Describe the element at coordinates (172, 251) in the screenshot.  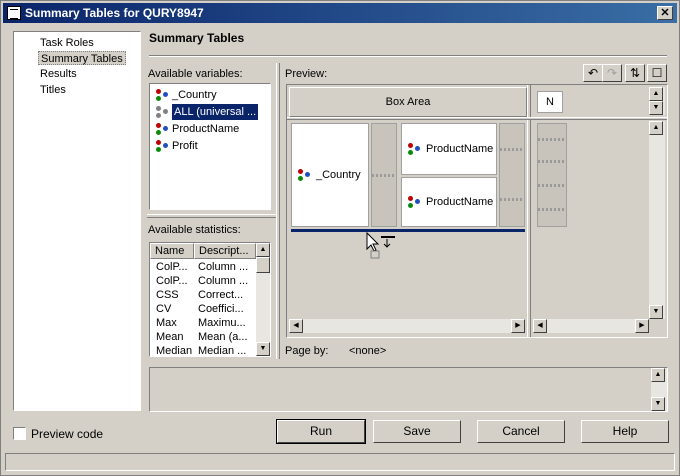
I see `column-header-name: Name` at that location.